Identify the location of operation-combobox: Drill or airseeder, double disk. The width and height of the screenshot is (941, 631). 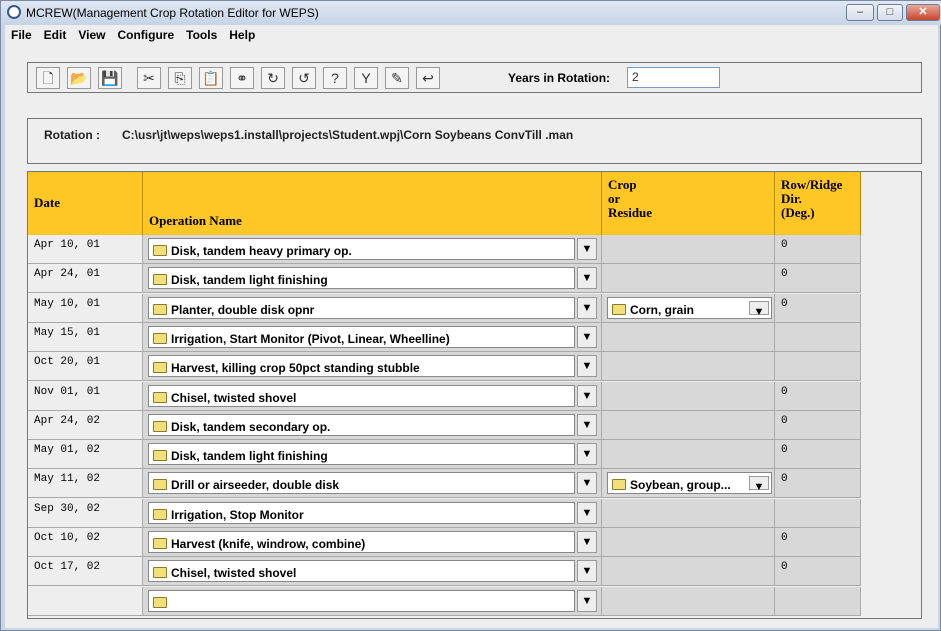
(361, 483).